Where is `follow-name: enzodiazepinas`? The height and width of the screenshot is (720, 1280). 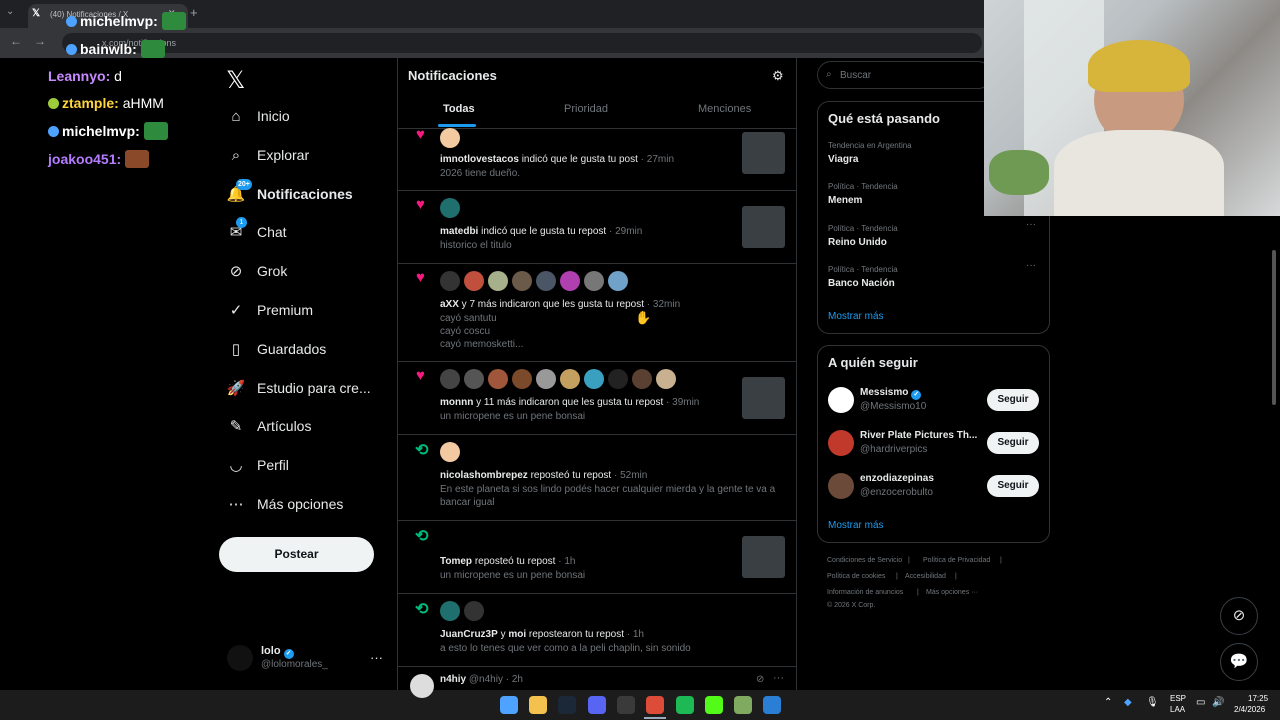 follow-name: enzodiazepinas is located at coordinates (920, 478).